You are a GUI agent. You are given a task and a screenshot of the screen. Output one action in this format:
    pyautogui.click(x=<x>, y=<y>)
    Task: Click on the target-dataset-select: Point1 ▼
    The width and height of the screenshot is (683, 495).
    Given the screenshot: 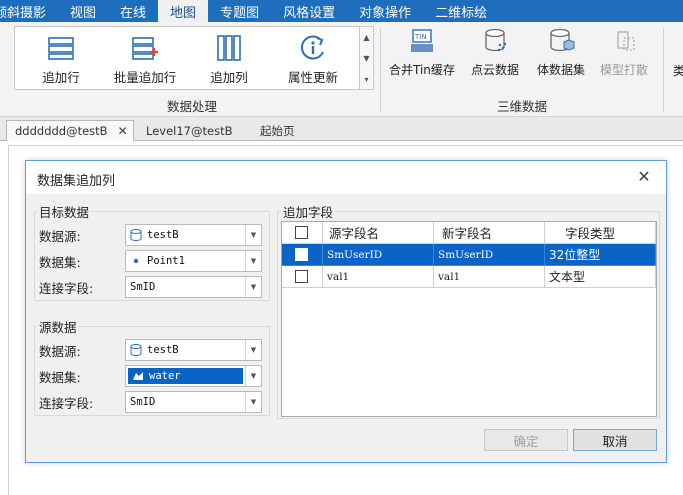 What is the action you would take?
    pyautogui.click(x=193, y=261)
    